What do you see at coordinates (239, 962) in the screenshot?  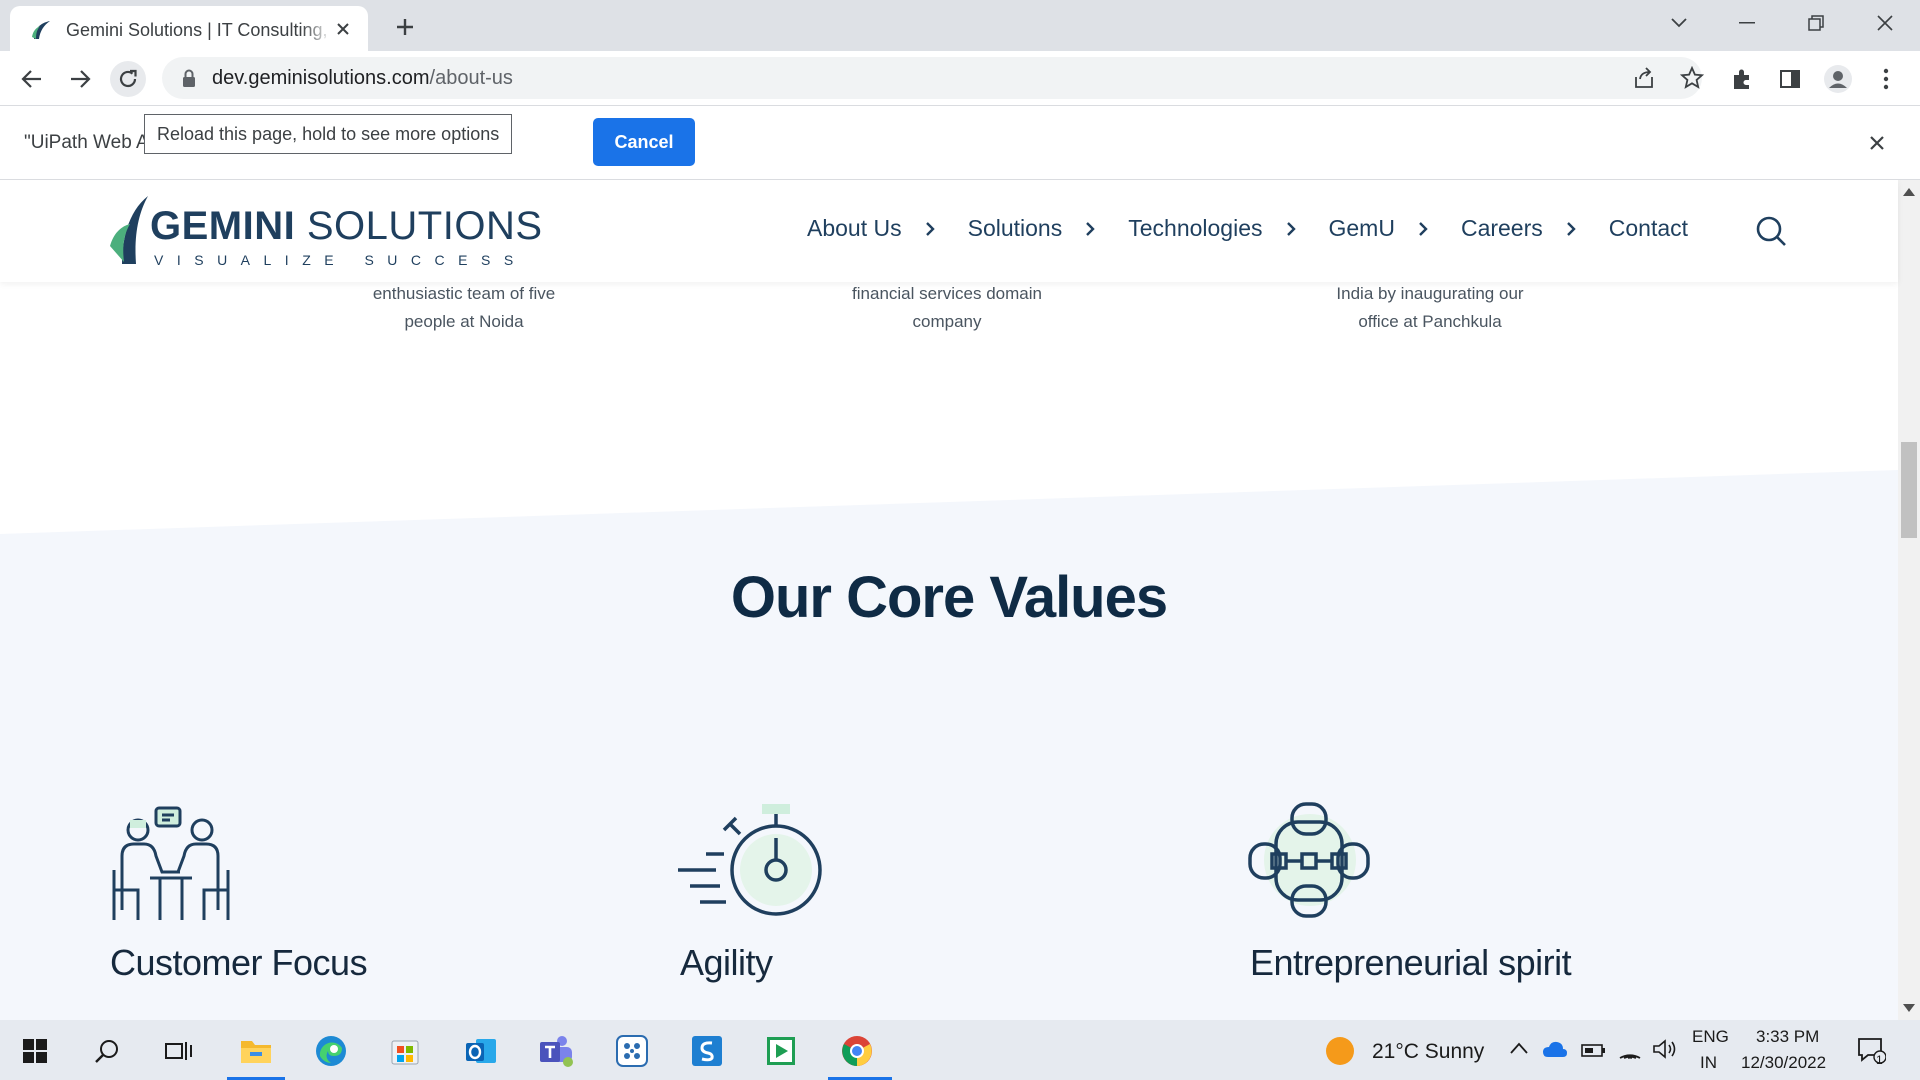 I see `value-label-customer-focus: Customer Focus` at bounding box center [239, 962].